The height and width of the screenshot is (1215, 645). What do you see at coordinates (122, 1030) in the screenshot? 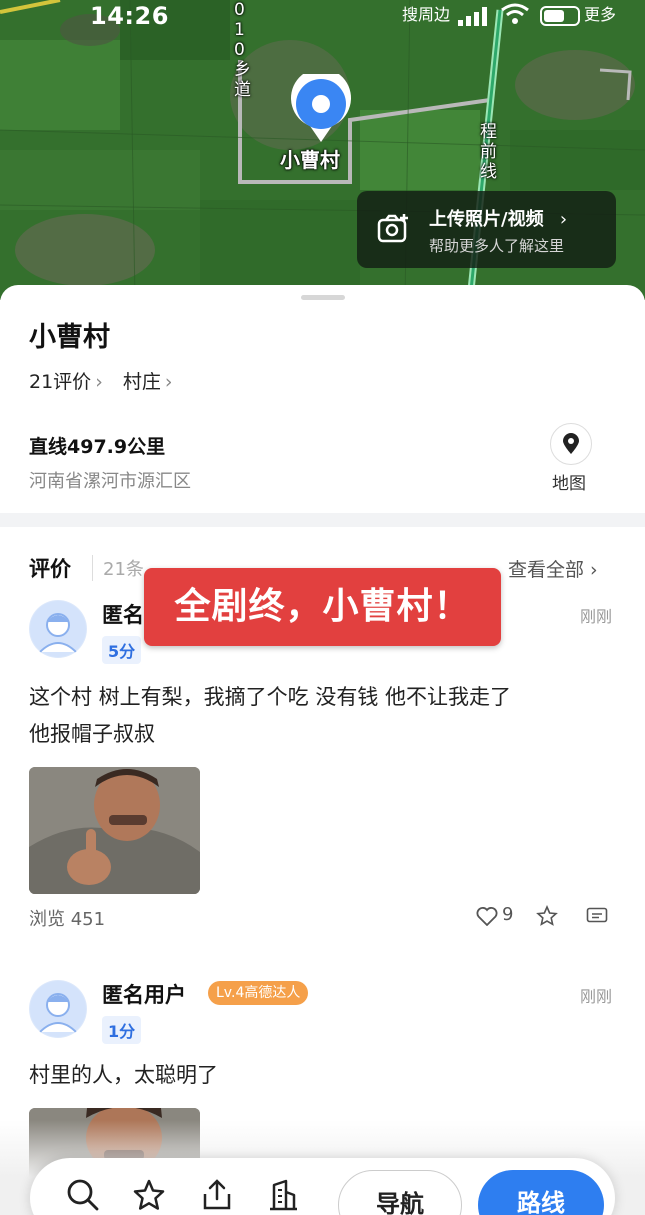
I see `review-score: 1分` at bounding box center [122, 1030].